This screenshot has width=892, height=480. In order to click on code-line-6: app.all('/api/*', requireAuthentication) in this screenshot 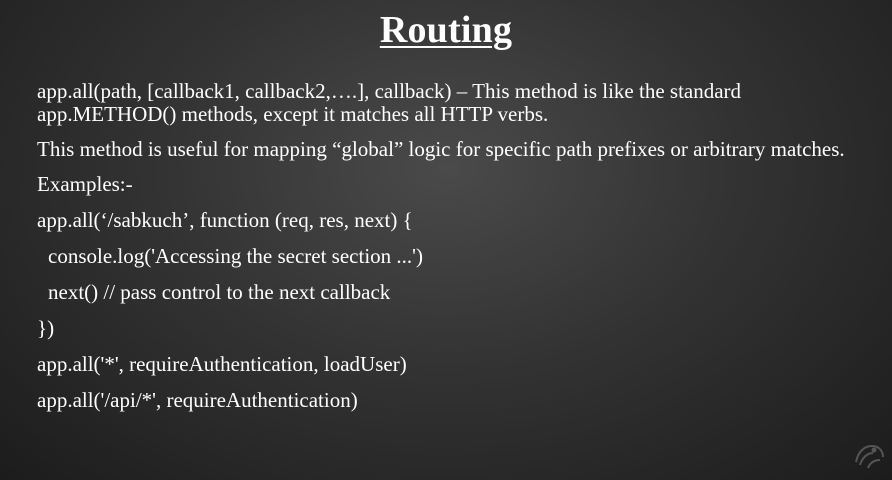, I will do `click(197, 400)`.